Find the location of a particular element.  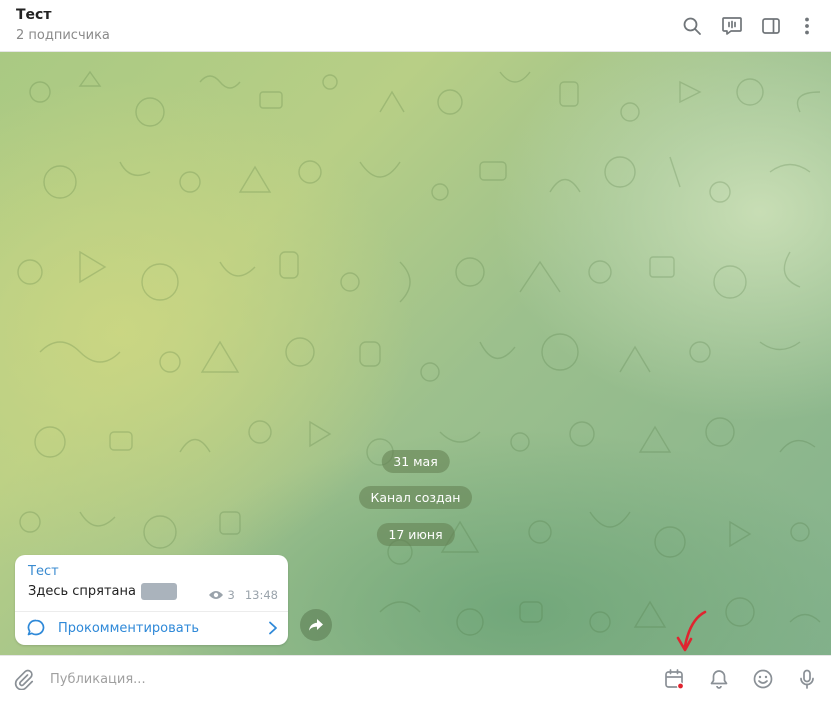

post-meta: 3 13:48 is located at coordinates (243, 595).